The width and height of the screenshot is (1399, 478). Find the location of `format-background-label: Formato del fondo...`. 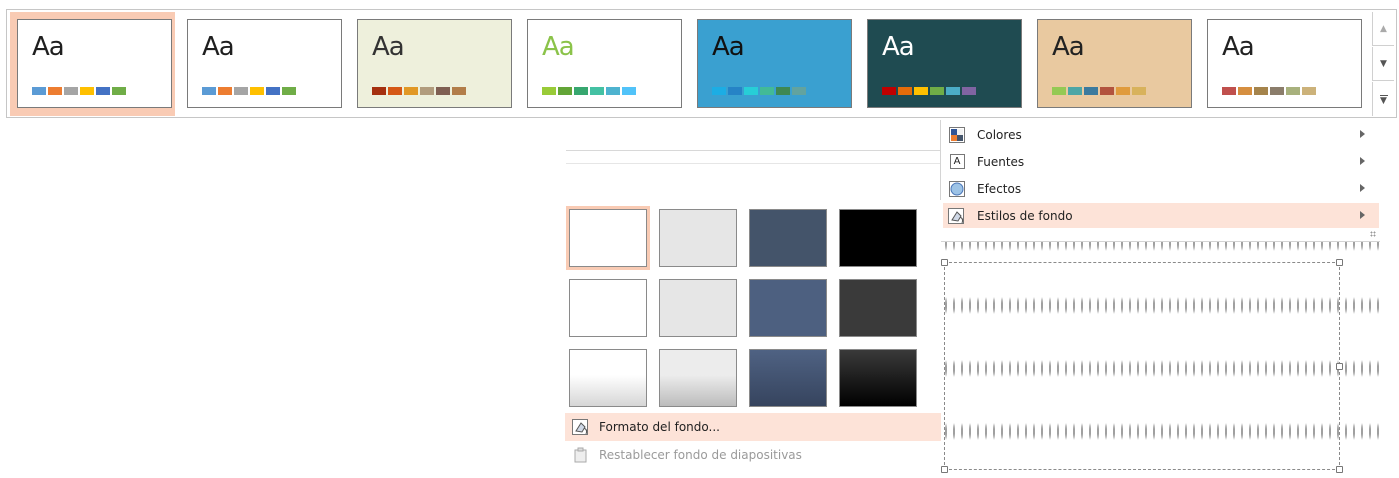

format-background-label: Formato del fondo... is located at coordinates (659, 427).